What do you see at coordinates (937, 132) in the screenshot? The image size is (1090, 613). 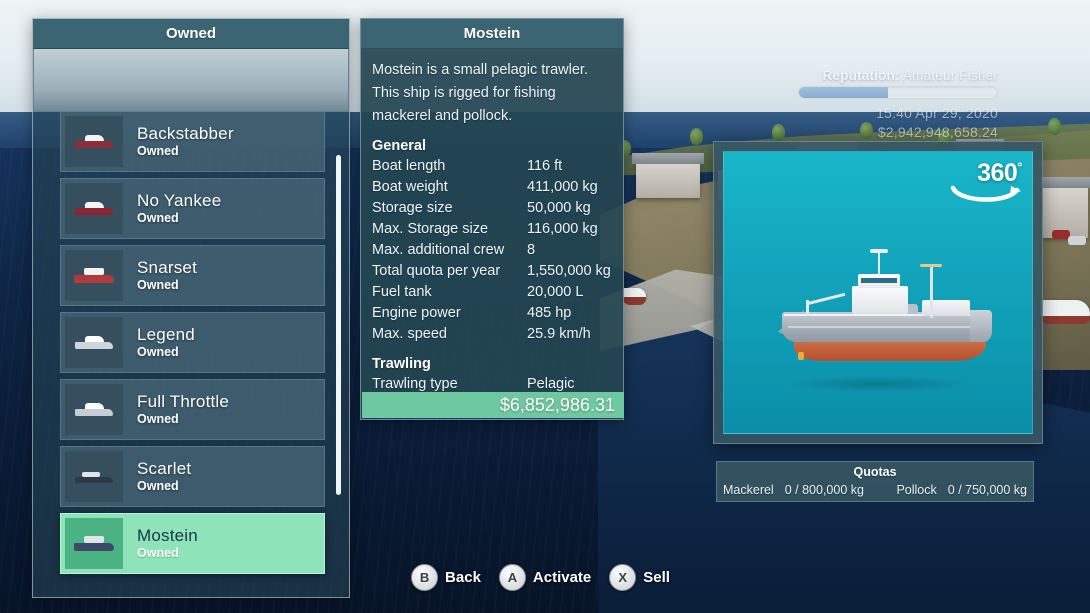 I see `player-money: $2,942,948,658.24` at bounding box center [937, 132].